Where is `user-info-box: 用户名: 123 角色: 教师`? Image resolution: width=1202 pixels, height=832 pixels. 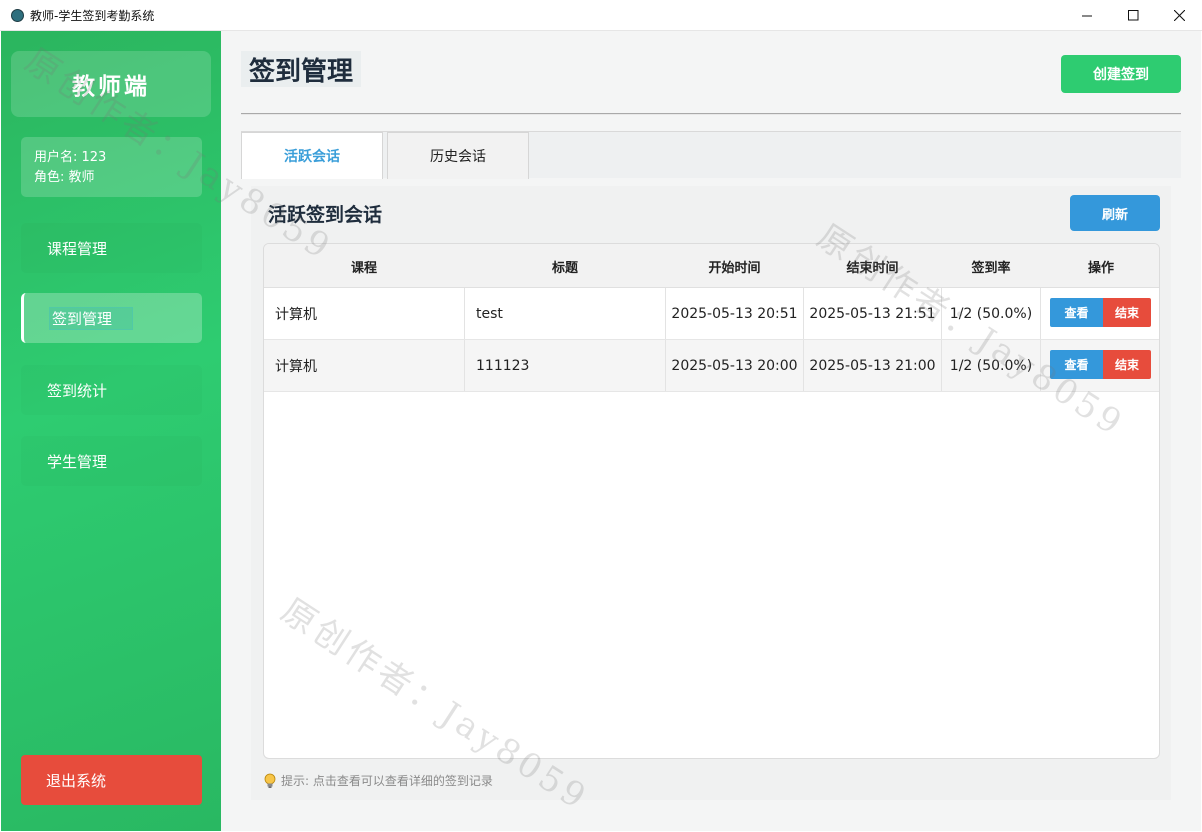
user-info-box: 用户名: 123 角色: 教师 is located at coordinates (111, 167).